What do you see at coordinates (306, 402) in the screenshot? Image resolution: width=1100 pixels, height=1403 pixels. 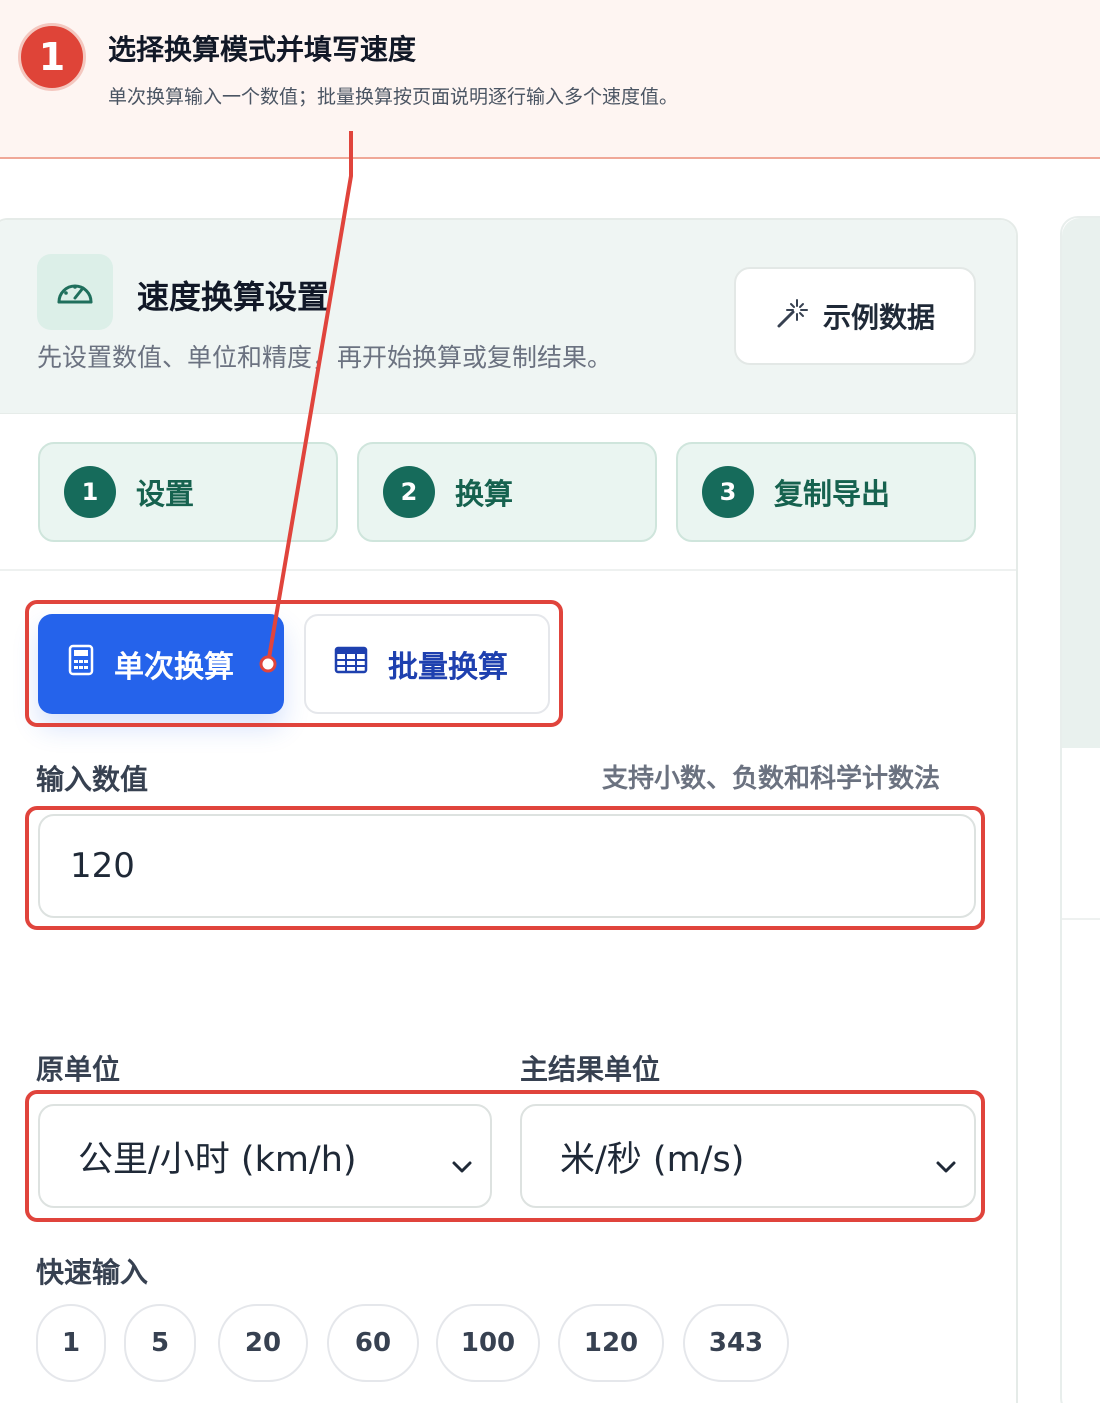 I see `annotation-arrow` at bounding box center [306, 402].